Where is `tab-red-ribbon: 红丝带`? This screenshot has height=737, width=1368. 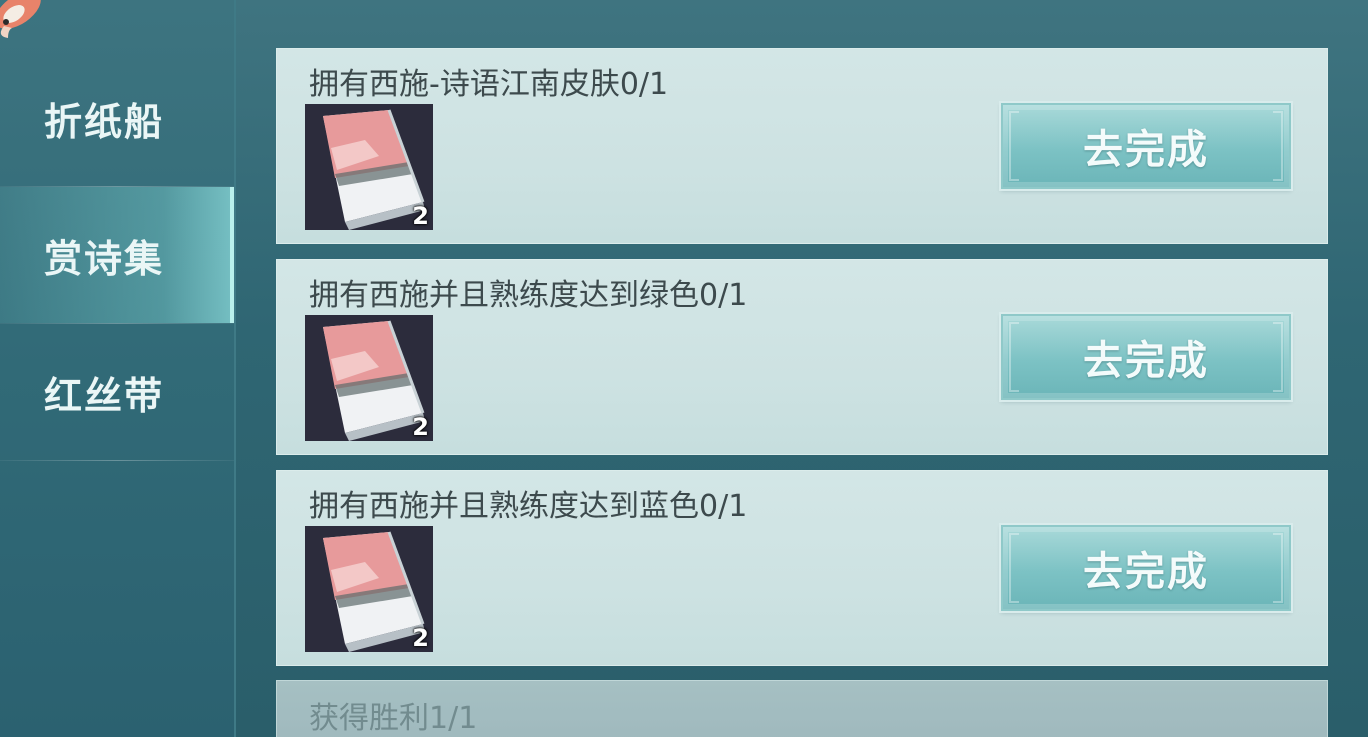 tab-red-ribbon: 红丝带 is located at coordinates (117, 392).